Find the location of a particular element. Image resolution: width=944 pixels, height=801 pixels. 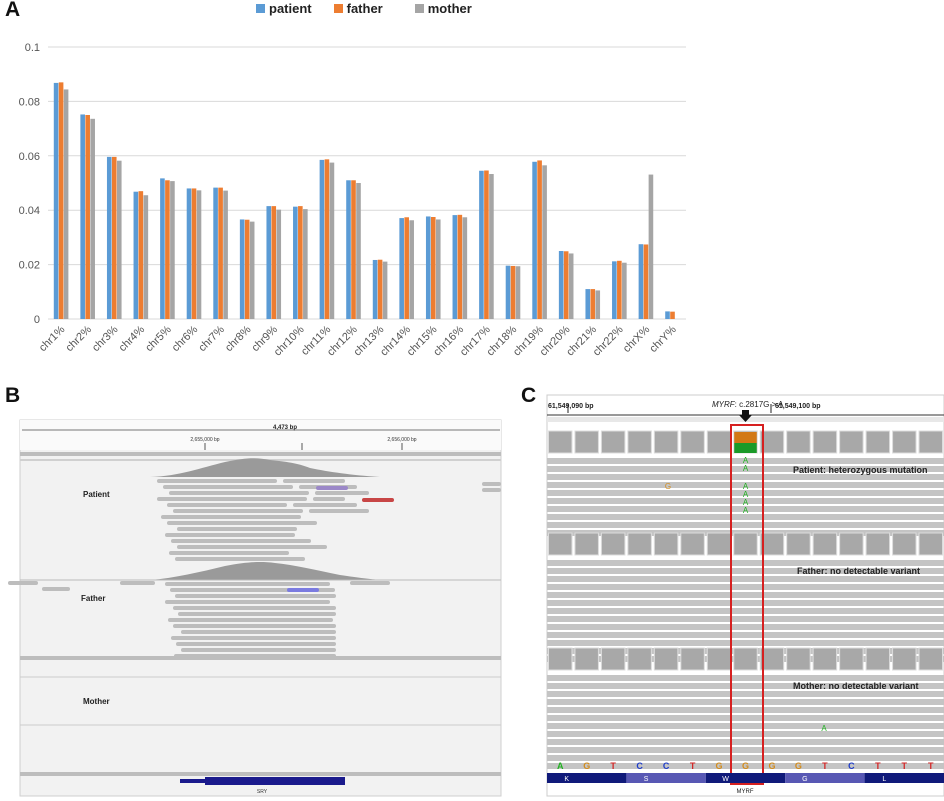

variant-gene-name: MYRF is located at coordinates (724, 404).